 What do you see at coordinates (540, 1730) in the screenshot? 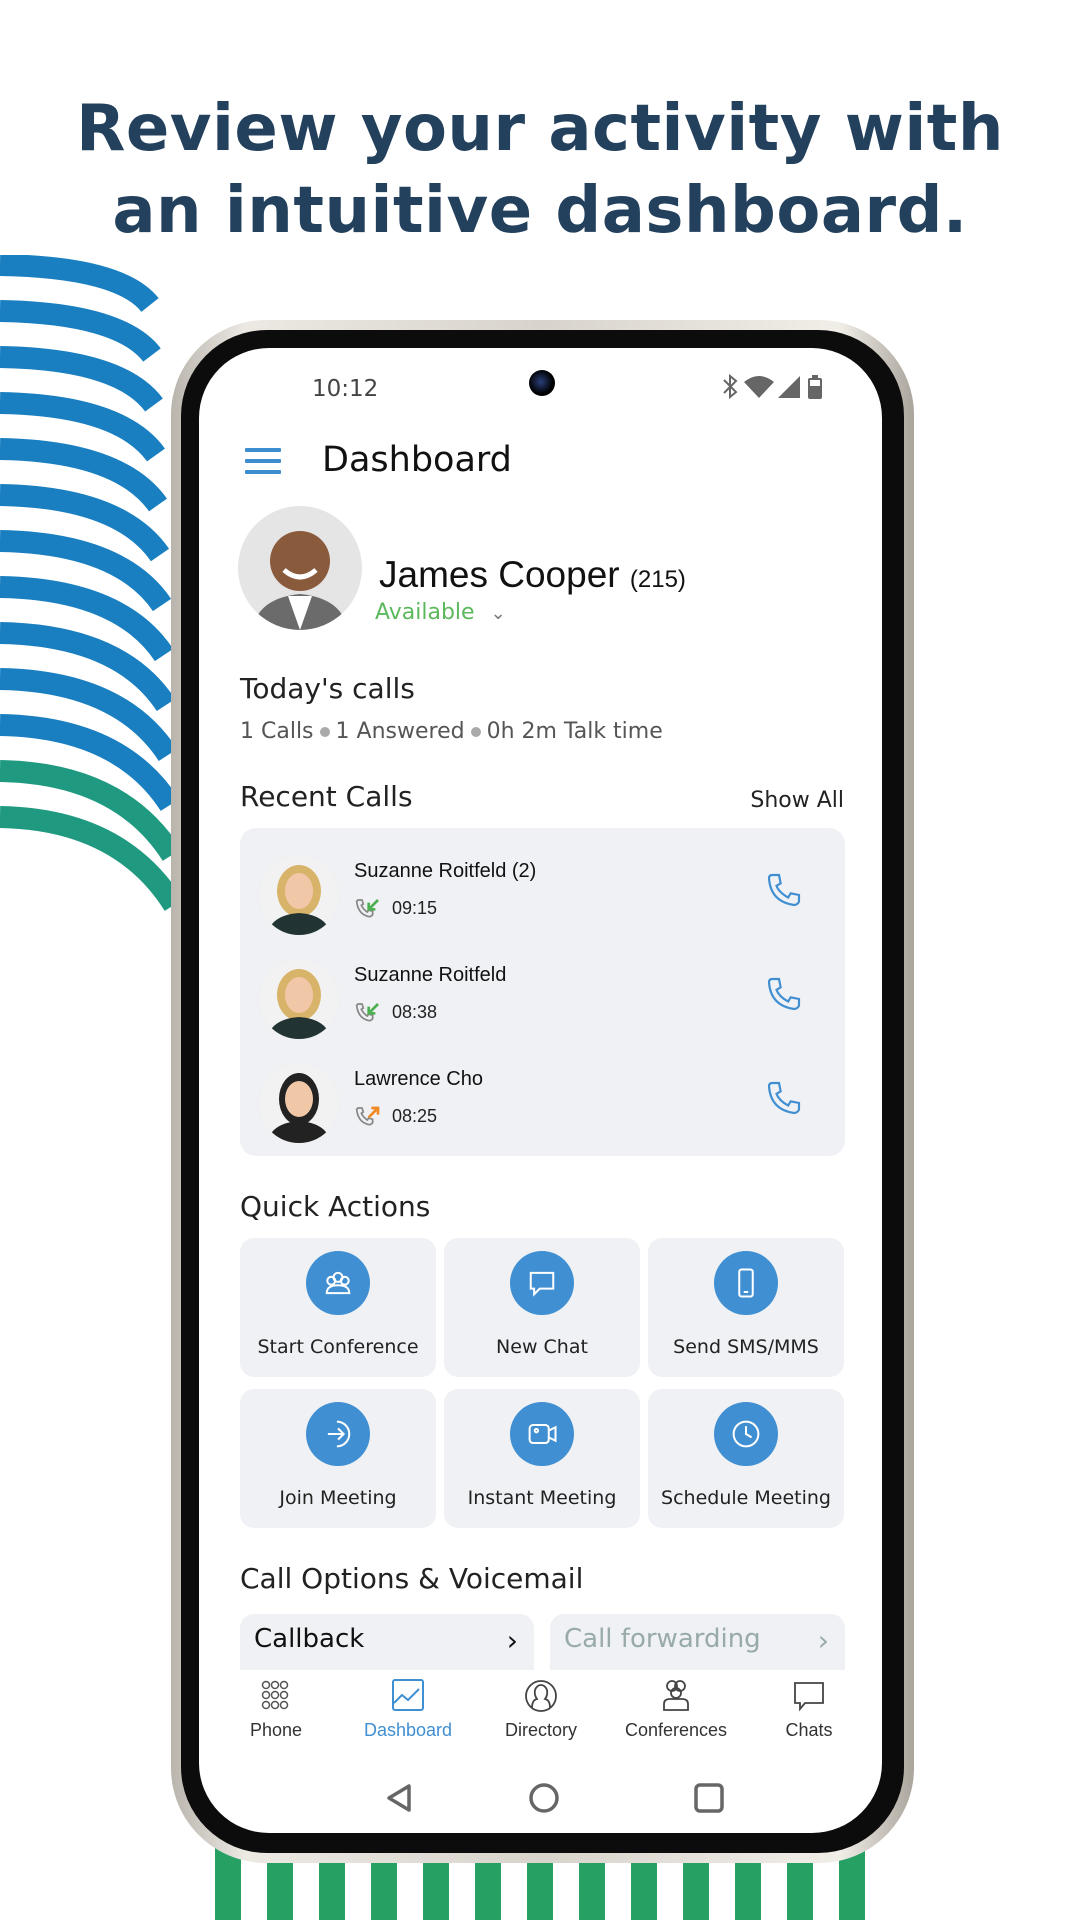
I see `nav-label: Directory` at bounding box center [540, 1730].